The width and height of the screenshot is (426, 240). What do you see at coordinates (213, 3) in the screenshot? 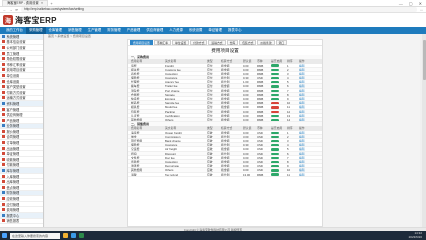
I see `browser-titlebar: 海客宝ERP - 费用设置 ✕ + — ▢ ✕` at bounding box center [213, 3].